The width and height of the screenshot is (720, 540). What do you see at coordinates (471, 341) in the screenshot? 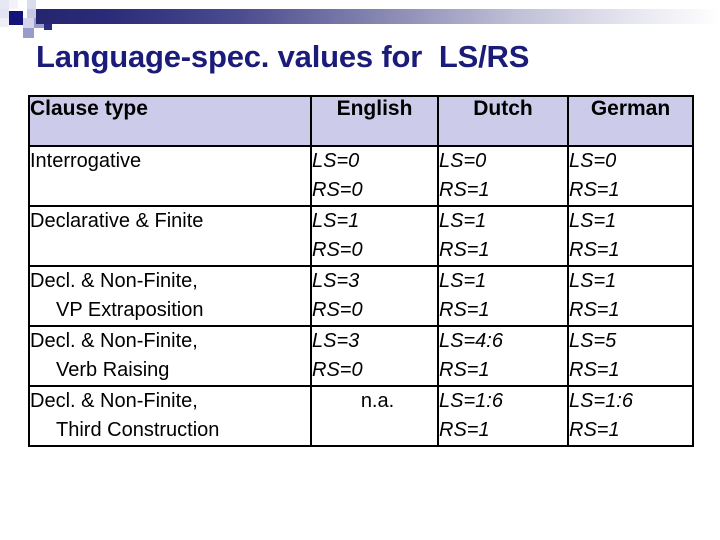
I see `ls-value: LS=4:6` at bounding box center [471, 341].